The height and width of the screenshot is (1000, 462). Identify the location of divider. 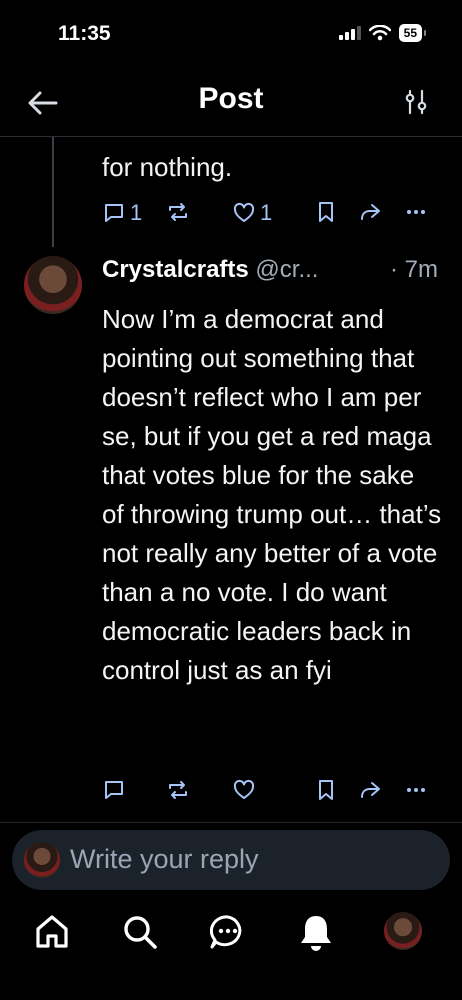
(231, 822).